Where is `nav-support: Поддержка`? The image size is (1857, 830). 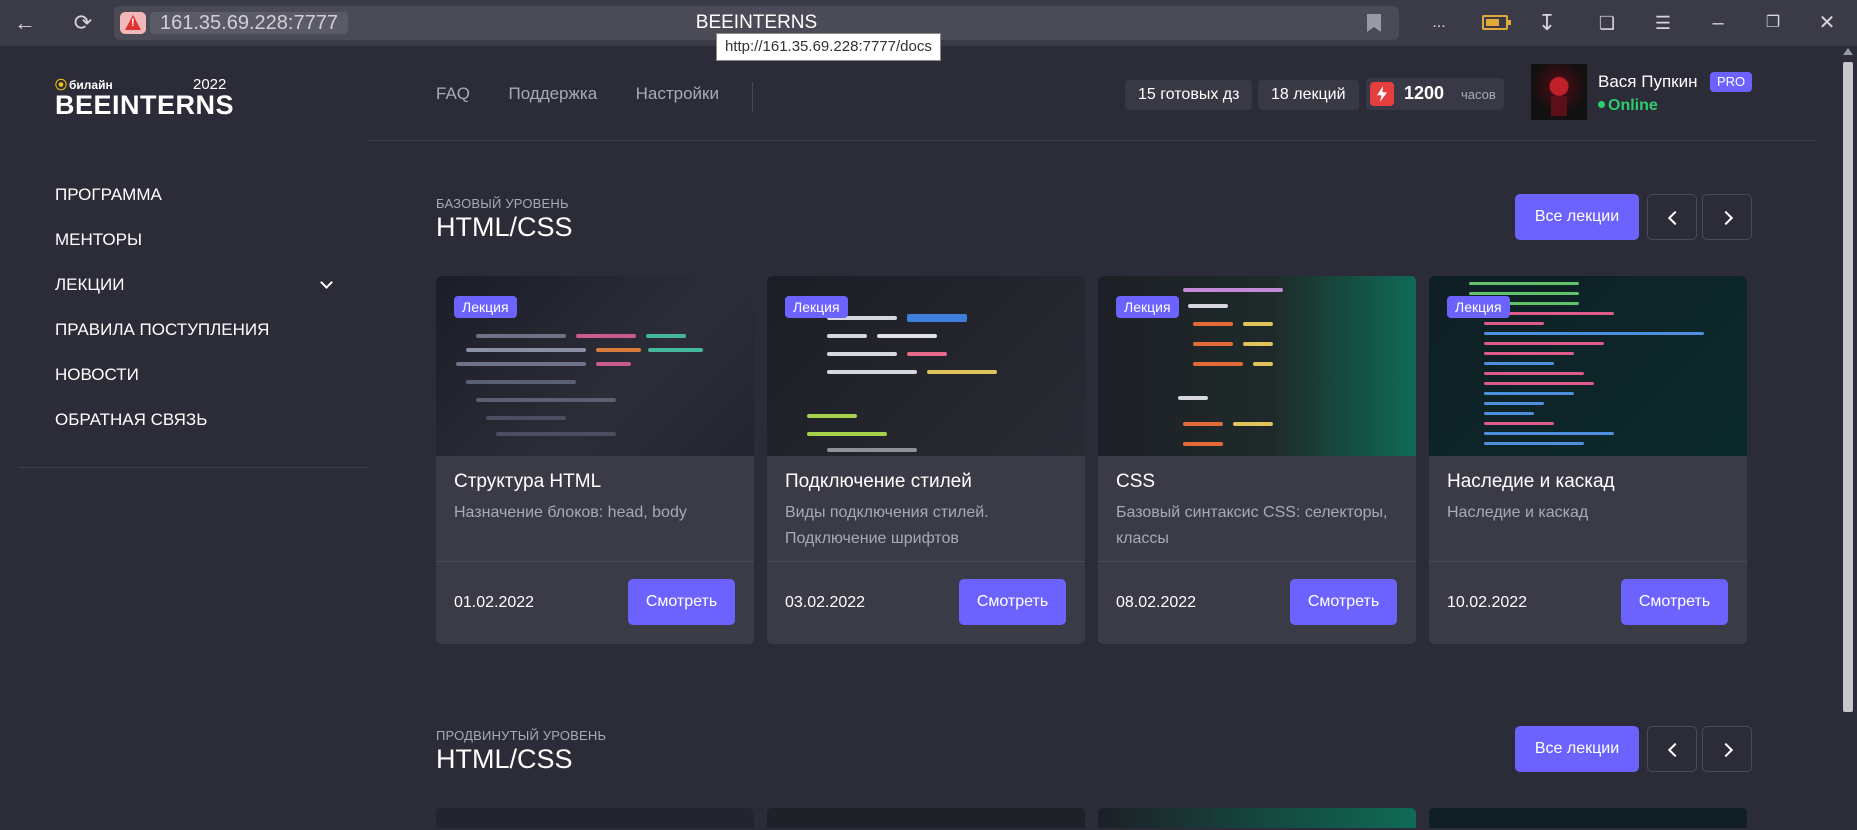
nav-support: Поддержка is located at coordinates (552, 94).